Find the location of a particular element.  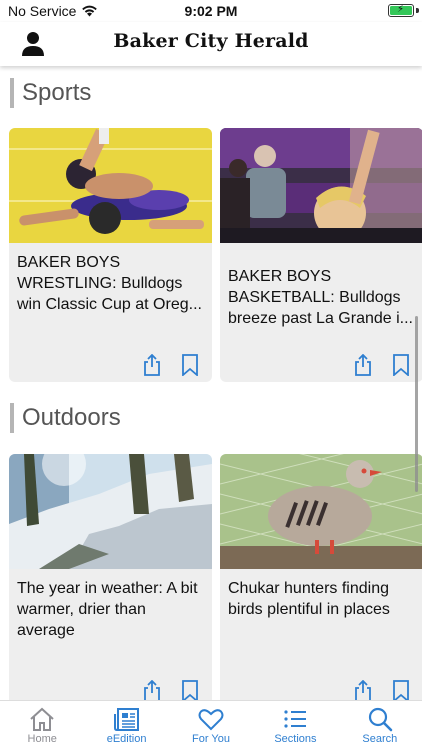

app-header: Baker City Herald is located at coordinates (211, 44).